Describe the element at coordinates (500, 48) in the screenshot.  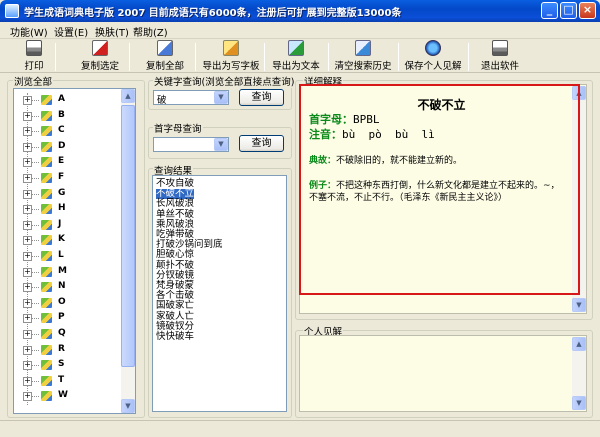
I see `exit-icon` at that location.